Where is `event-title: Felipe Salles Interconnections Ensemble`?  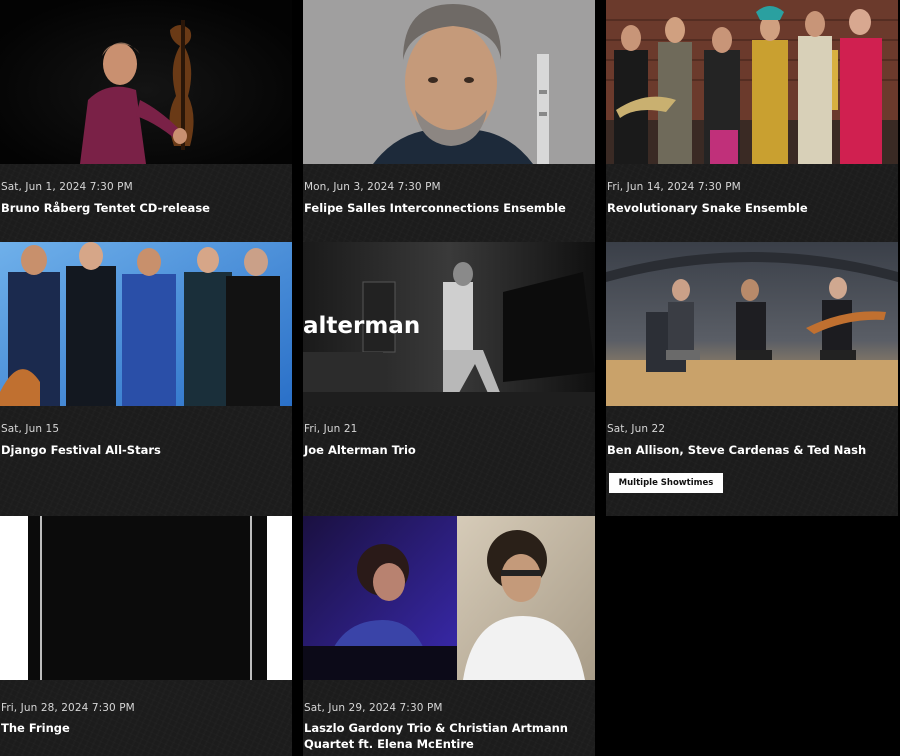 event-title: Felipe Salles Interconnections Ensemble is located at coordinates (448, 208).